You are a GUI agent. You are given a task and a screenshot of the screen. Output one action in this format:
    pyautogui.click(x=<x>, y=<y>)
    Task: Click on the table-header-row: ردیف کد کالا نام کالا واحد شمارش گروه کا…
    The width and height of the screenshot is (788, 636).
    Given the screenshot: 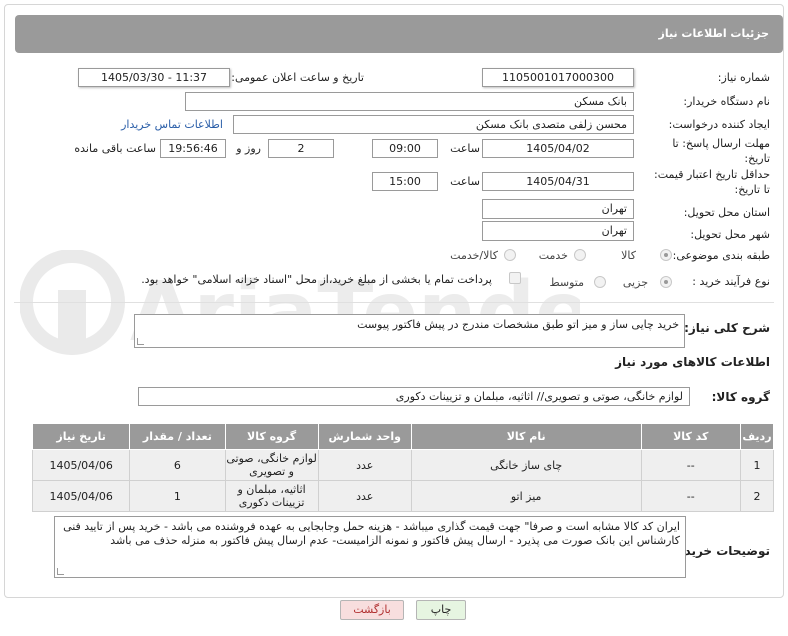 What is the action you would take?
    pyautogui.click(x=403, y=436)
    